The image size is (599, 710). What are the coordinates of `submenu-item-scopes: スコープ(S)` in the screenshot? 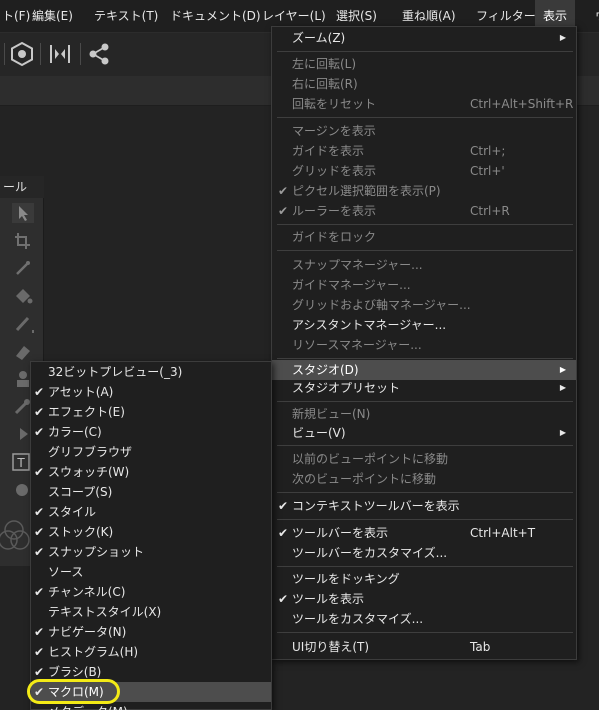 It's located at (151, 492).